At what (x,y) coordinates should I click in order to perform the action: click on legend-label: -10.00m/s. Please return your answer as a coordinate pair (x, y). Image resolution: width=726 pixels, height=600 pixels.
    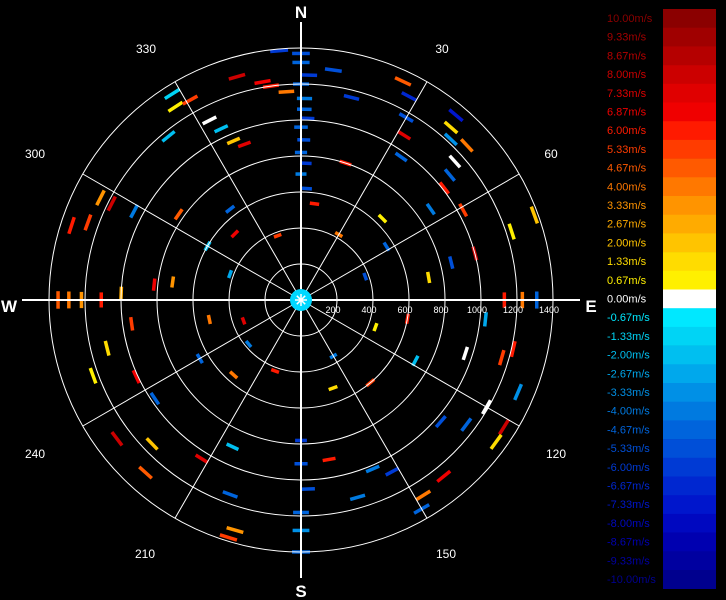
    Looking at the image, I should click on (631, 580).